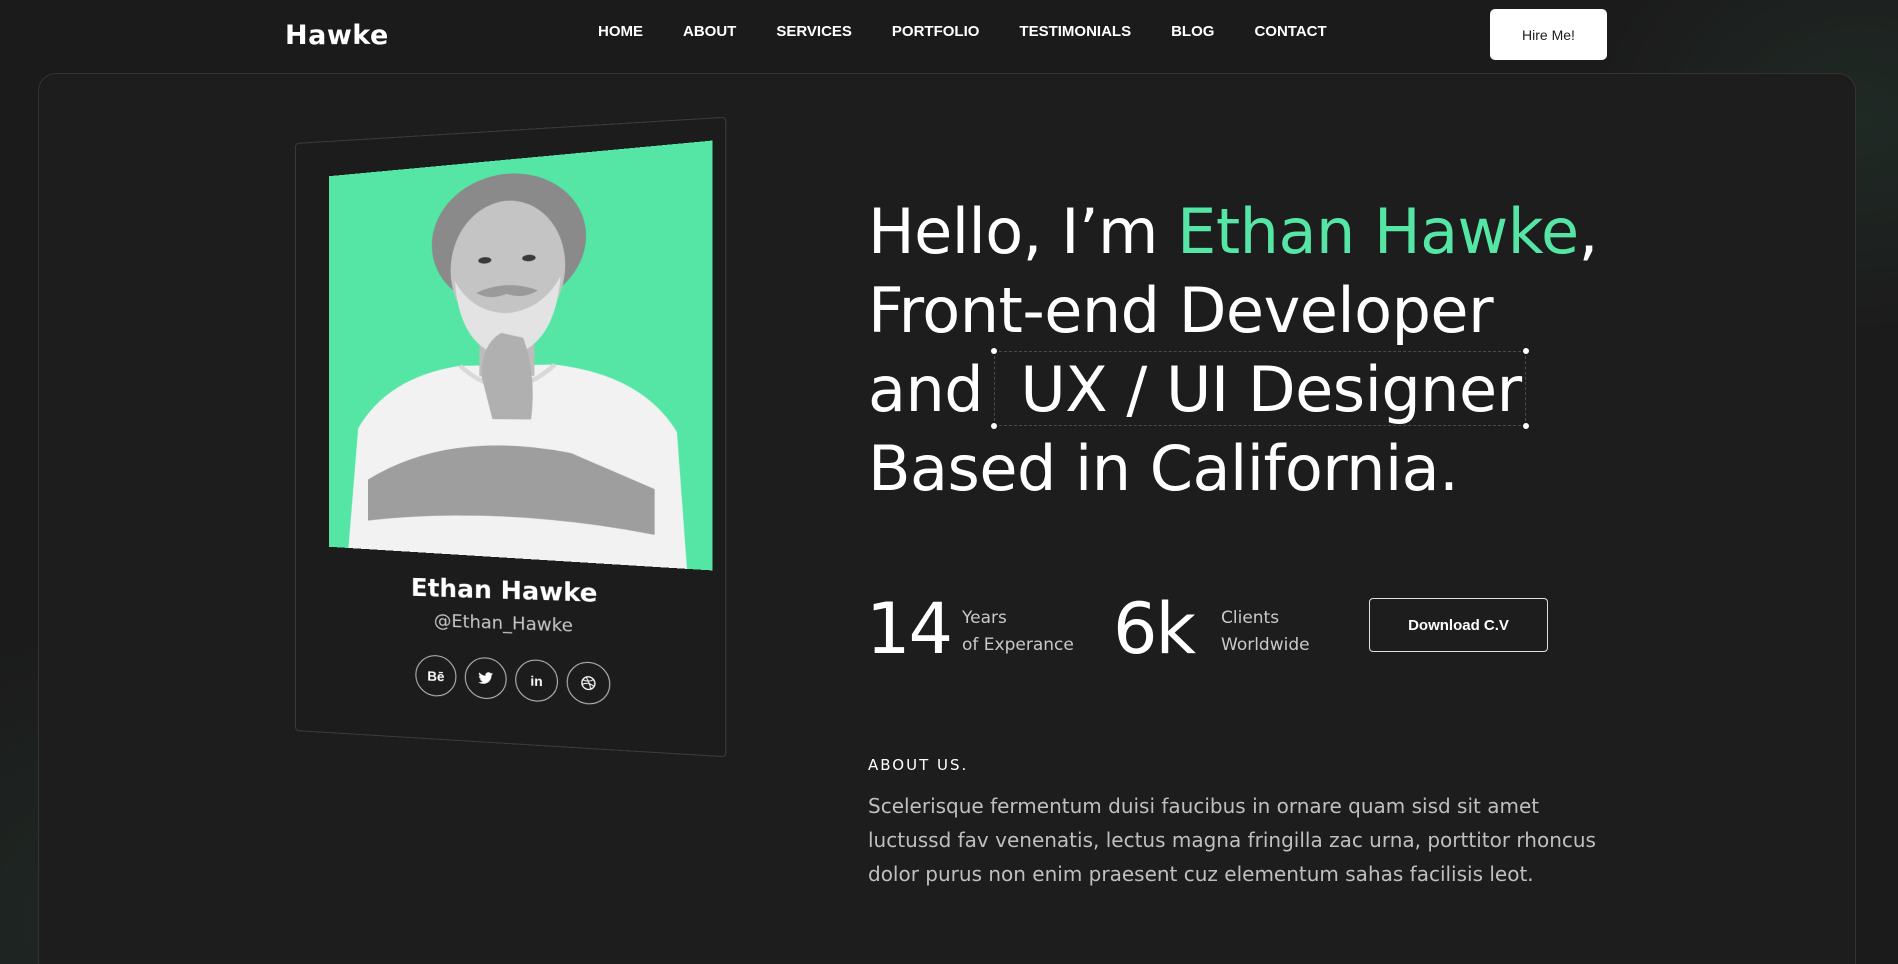  What do you see at coordinates (709, 32) in the screenshot?
I see `nav-about: ABOUT` at bounding box center [709, 32].